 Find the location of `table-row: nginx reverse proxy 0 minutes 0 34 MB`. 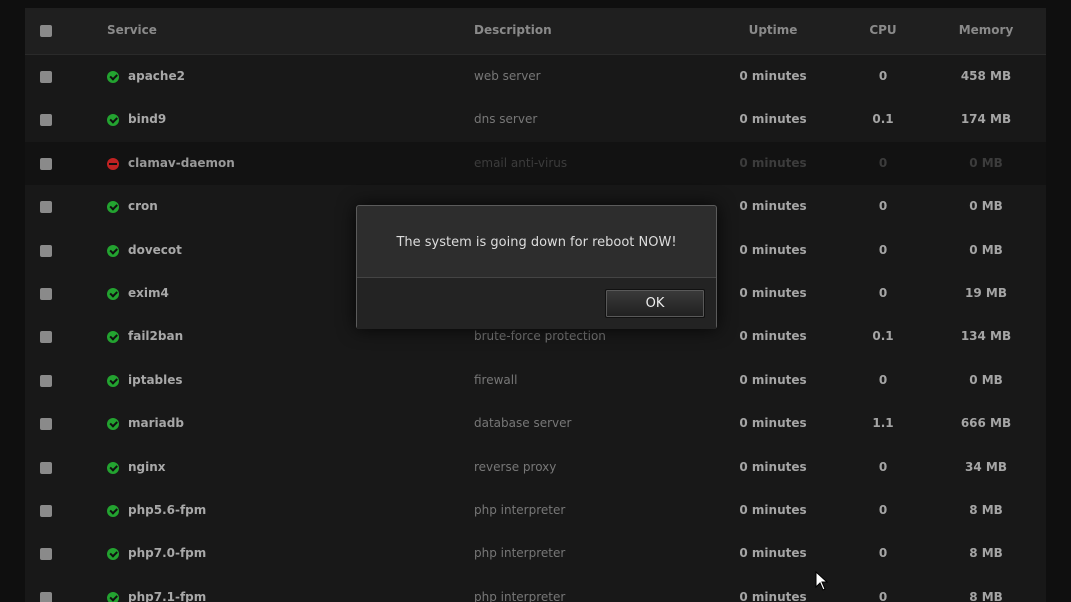

table-row: nginx reverse proxy 0 minutes 0 34 MB is located at coordinates (535, 467).